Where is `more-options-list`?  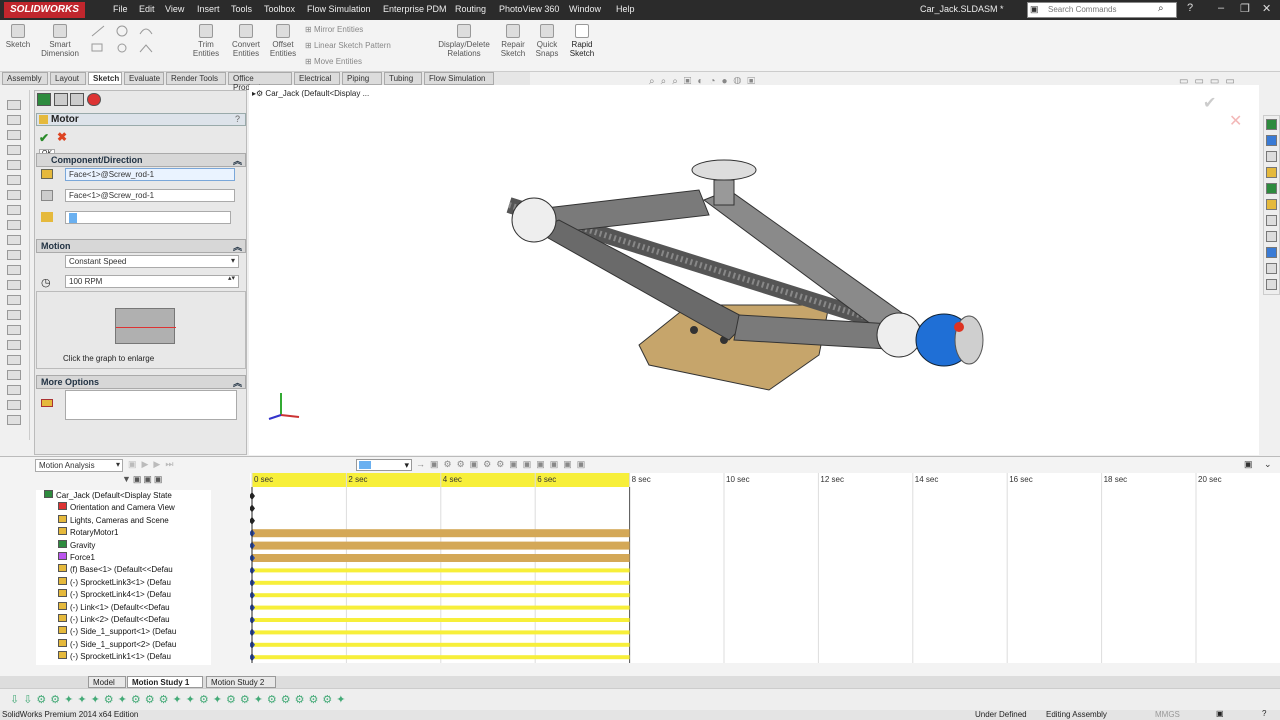
more-options-list is located at coordinates (151, 405).